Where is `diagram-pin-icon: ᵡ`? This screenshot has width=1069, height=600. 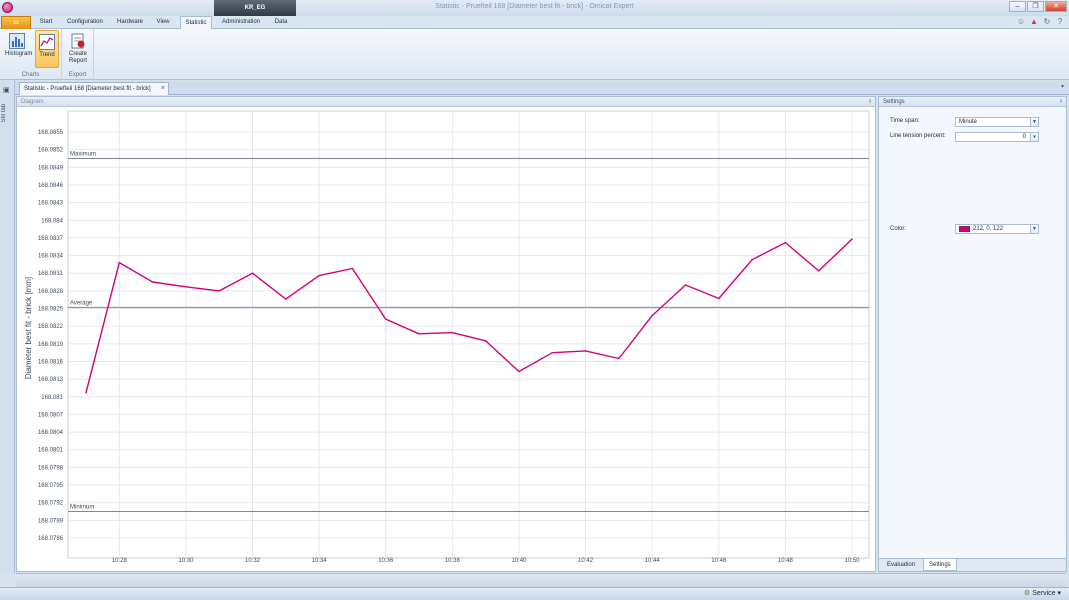
diagram-pin-icon: ᵡ is located at coordinates (870, 102).